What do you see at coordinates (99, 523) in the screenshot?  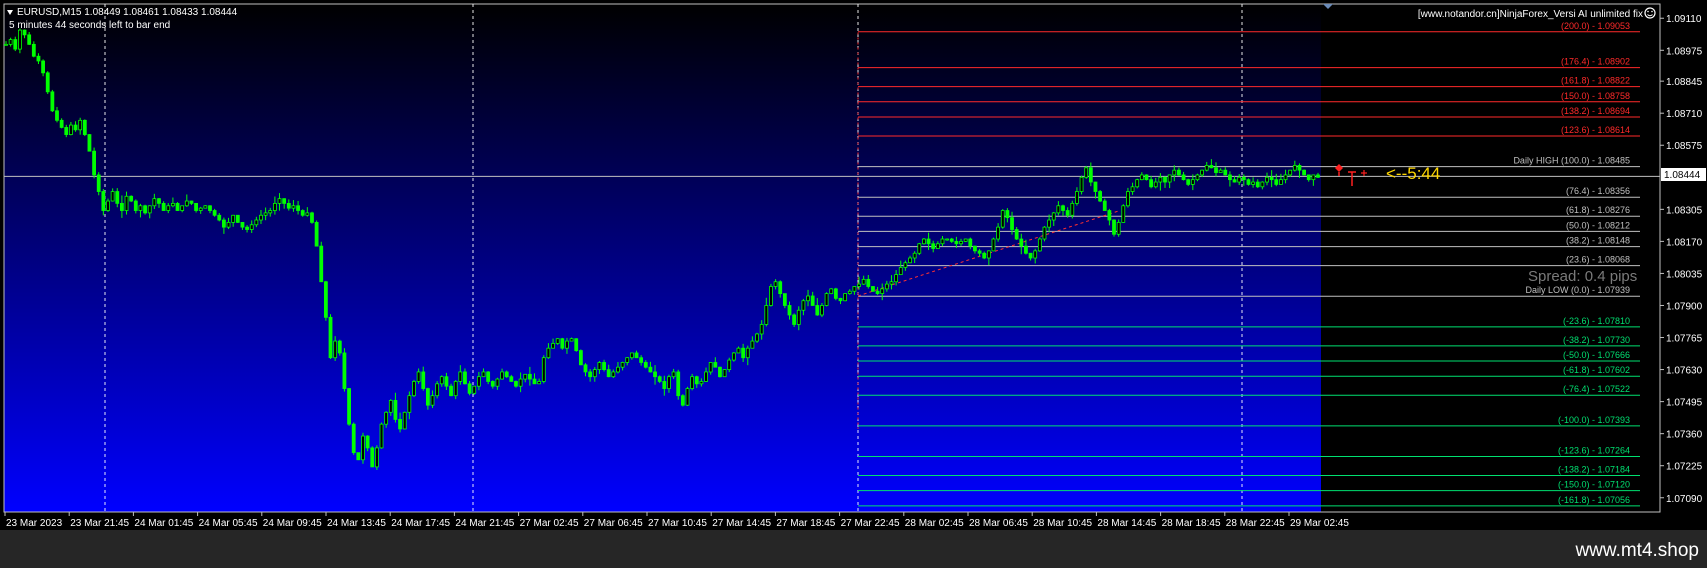 I see `time-tick-label: 23 Mar 21:45` at bounding box center [99, 523].